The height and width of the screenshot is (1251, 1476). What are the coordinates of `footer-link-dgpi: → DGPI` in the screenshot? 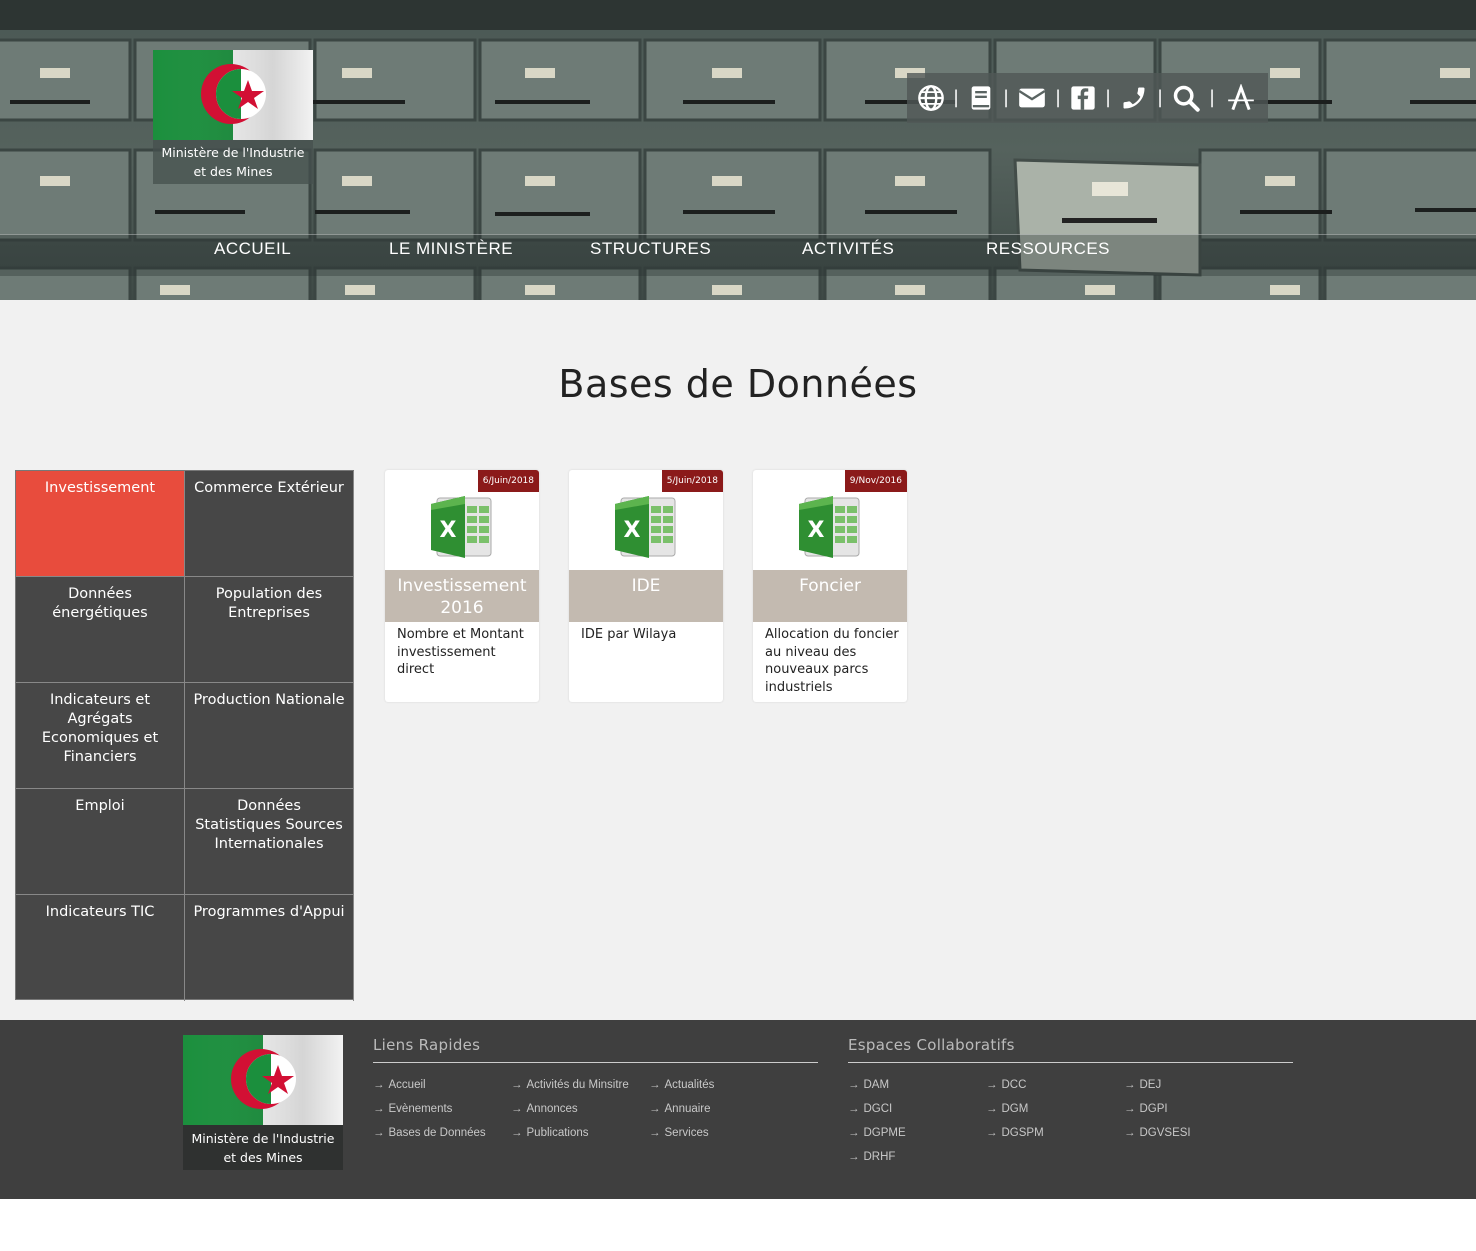 It's located at (1146, 1109).